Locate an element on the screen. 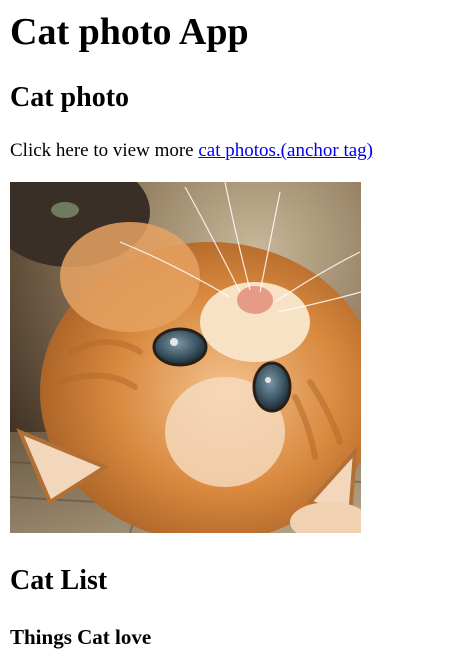 The image size is (451, 670). cat-list-heading: Cat List is located at coordinates (59, 580).